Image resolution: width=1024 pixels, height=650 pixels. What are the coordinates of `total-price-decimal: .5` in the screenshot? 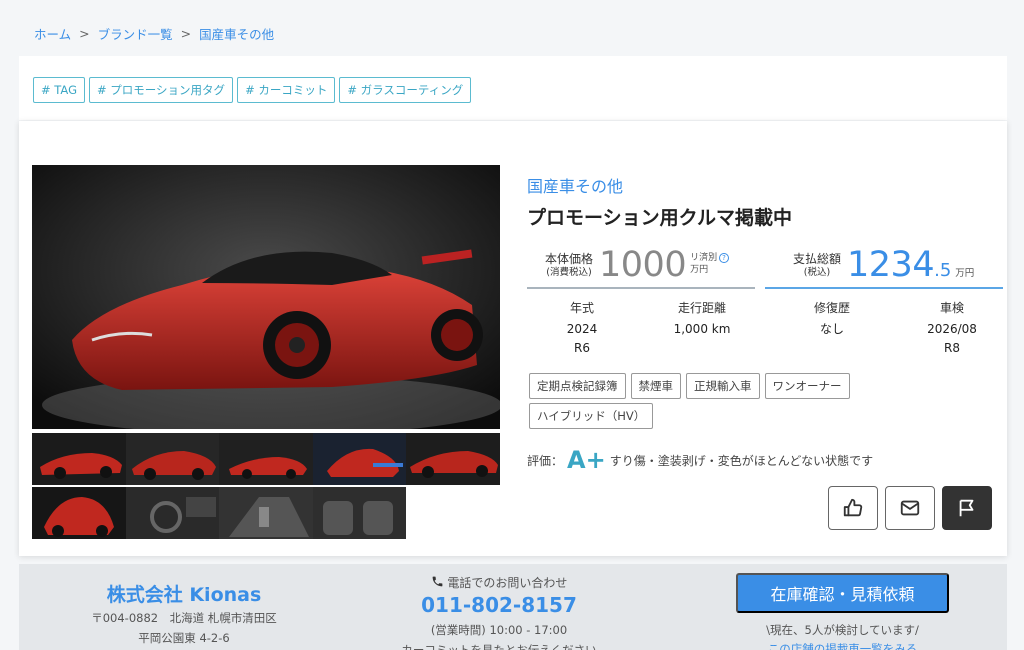 It's located at (943, 270).